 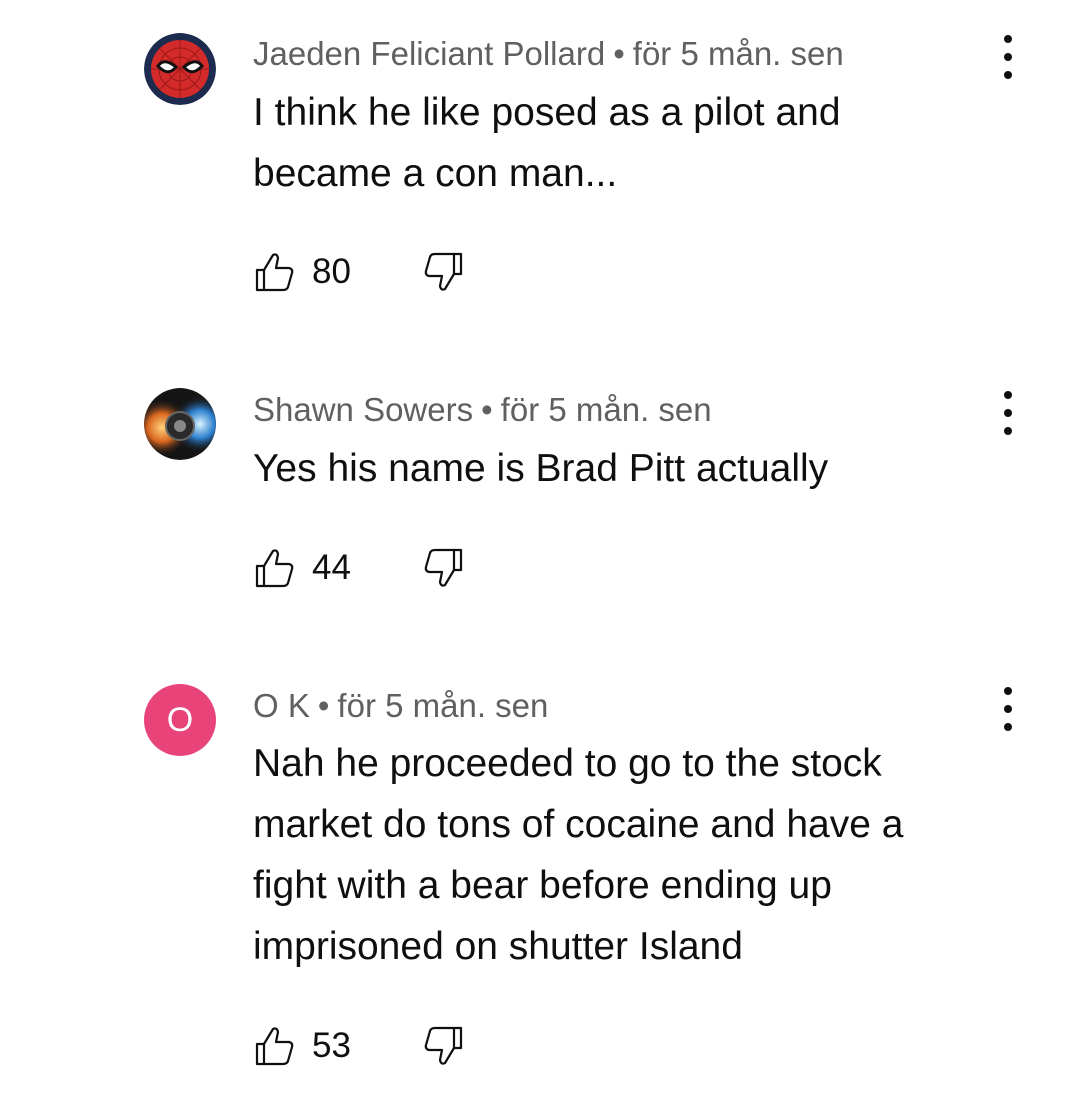 I want to click on thumbs-down-icon, so click(x=444, y=1046).